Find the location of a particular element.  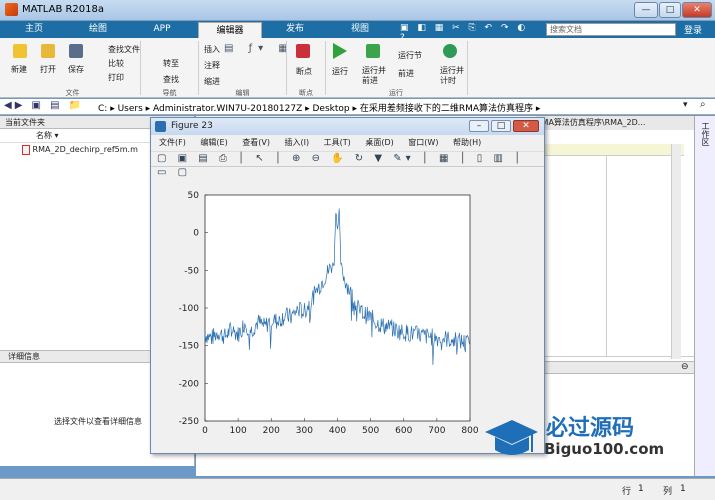

line-number: 1 is located at coordinates (641, 489).